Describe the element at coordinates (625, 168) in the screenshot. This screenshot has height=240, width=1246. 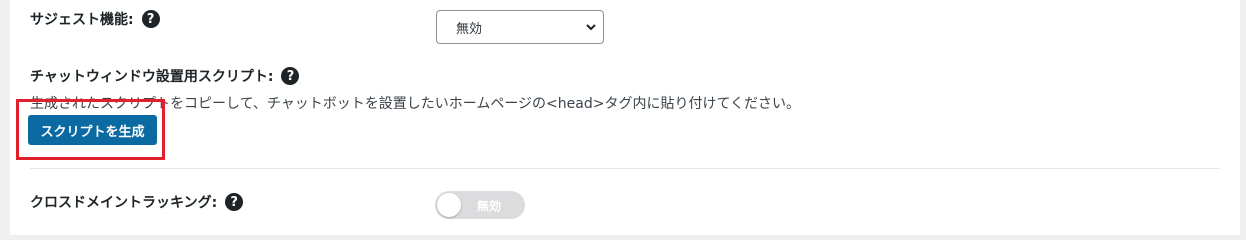
I see `divider` at that location.